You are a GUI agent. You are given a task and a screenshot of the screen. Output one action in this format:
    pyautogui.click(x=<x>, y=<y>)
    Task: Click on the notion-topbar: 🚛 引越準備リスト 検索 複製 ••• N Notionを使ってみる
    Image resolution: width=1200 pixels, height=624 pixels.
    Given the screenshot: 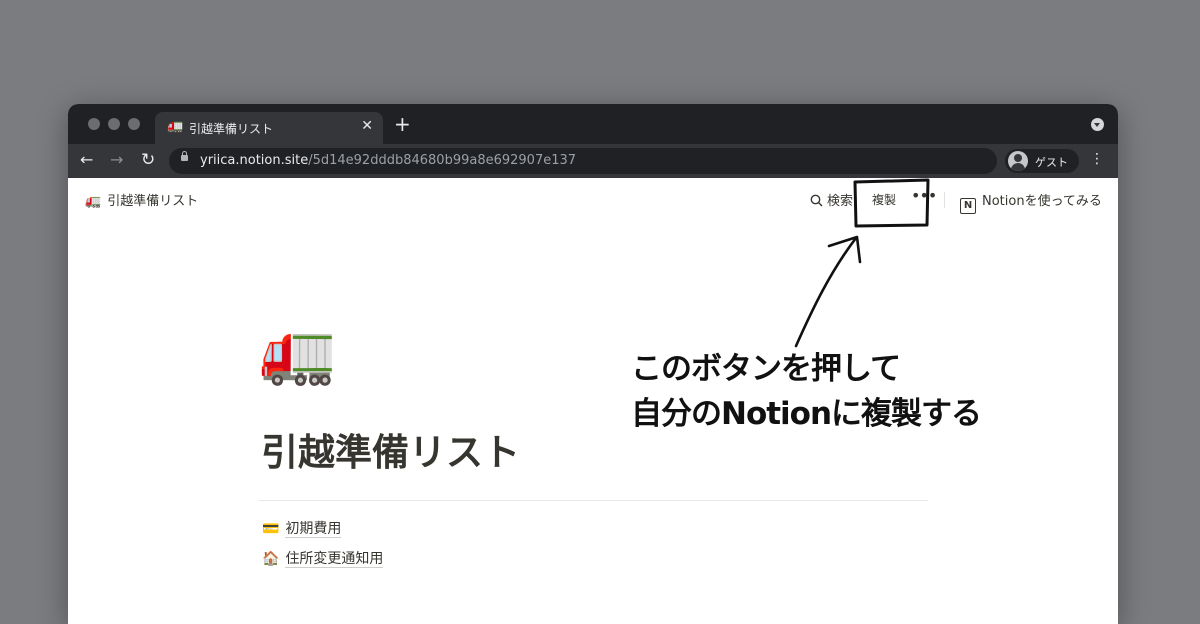 What is the action you would take?
    pyautogui.click(x=593, y=200)
    